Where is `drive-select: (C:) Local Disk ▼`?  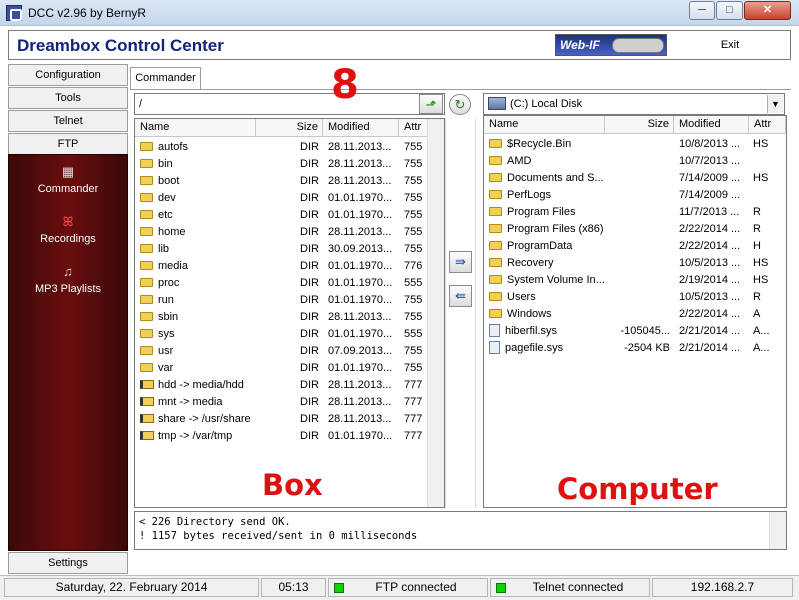
drive-select: (C:) Local Disk ▼ is located at coordinates (634, 104).